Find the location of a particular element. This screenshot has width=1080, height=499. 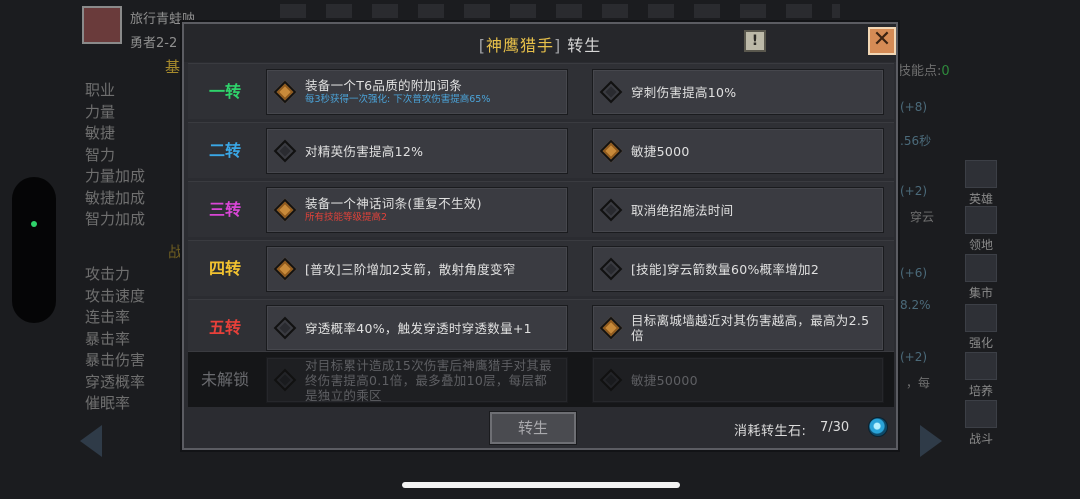

skill-points-value: 0 is located at coordinates (945, 71).